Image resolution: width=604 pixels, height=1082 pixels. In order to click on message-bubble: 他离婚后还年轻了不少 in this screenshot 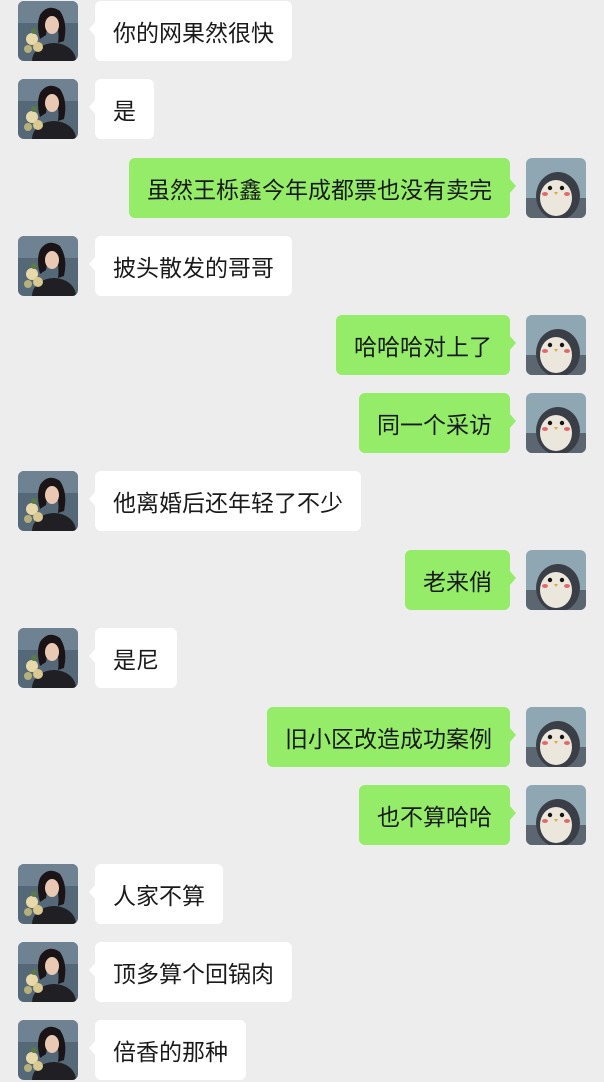, I will do `click(228, 501)`.